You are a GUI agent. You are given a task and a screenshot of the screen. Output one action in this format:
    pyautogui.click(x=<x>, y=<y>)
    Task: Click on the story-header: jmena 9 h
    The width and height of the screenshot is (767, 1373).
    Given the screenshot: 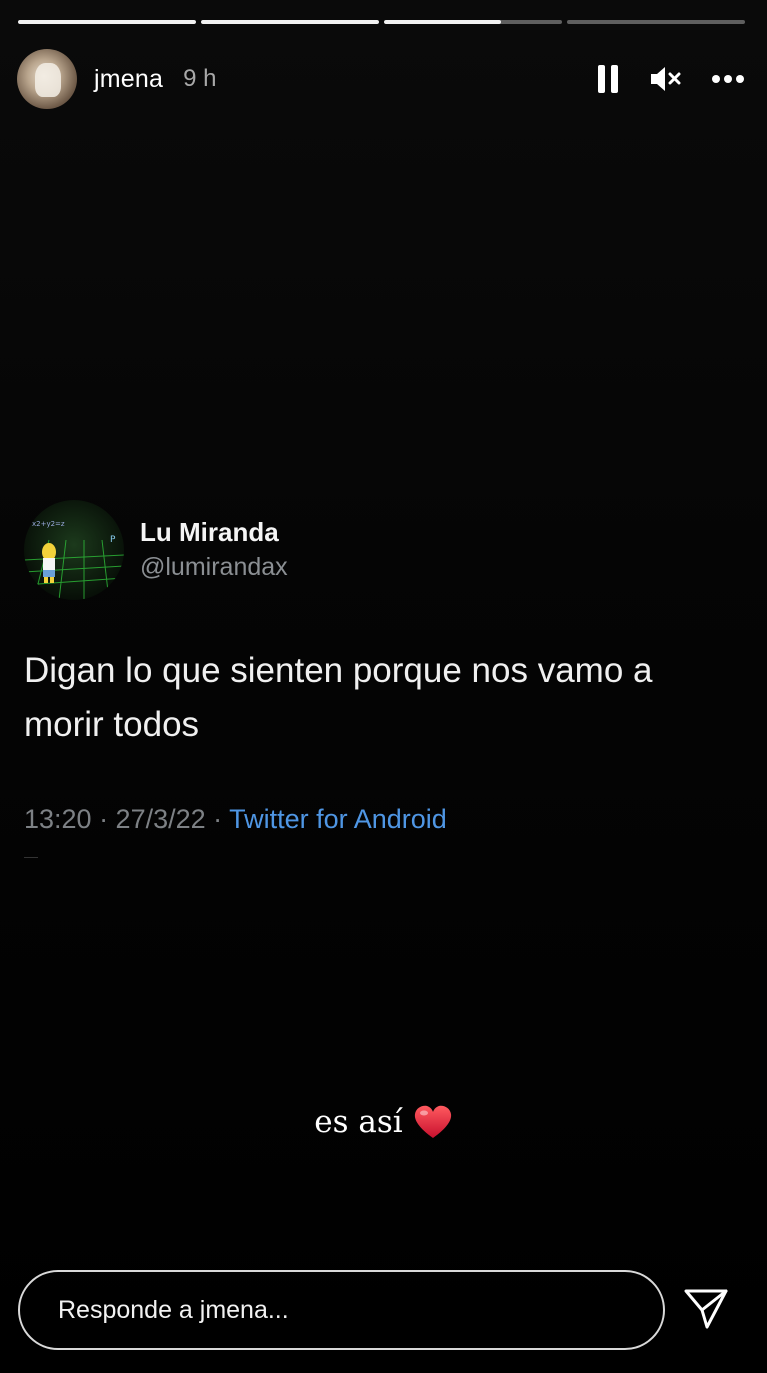 What is the action you would take?
    pyautogui.click(x=381, y=79)
    